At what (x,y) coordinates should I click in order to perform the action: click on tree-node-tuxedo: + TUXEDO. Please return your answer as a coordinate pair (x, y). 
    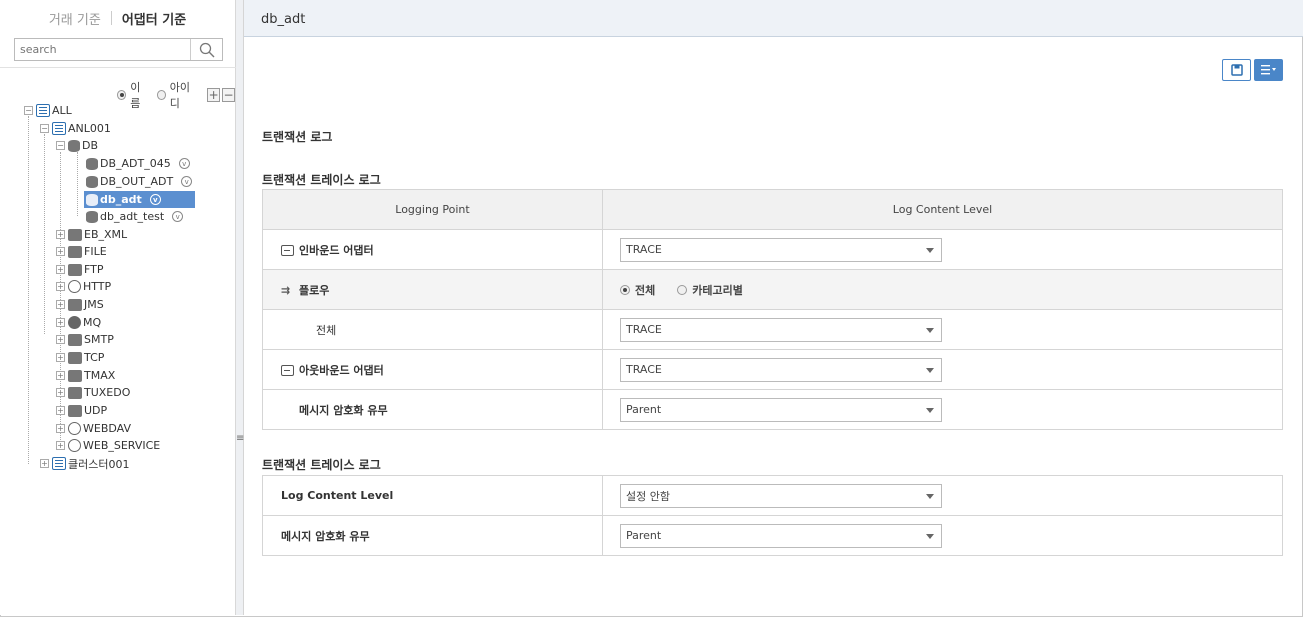
    Looking at the image, I should click on (93, 392).